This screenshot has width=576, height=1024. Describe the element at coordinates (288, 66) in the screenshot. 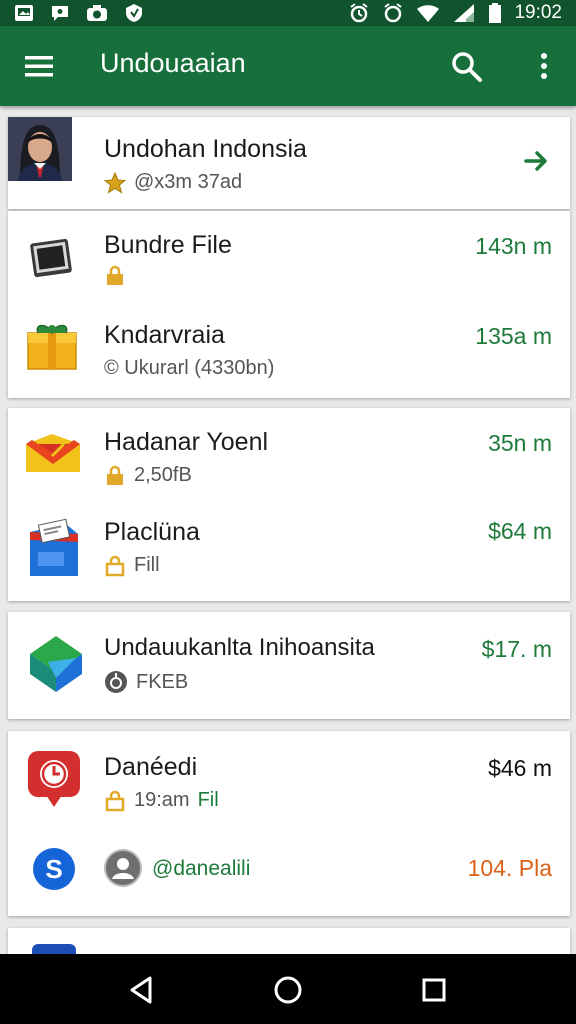

I see `app-bar: Undouaaian` at that location.